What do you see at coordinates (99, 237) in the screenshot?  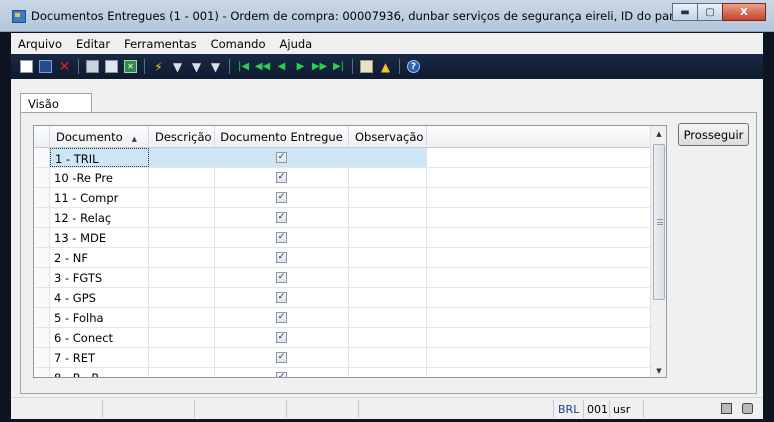 I see `cell-documento: 13 - MDE` at bounding box center [99, 237].